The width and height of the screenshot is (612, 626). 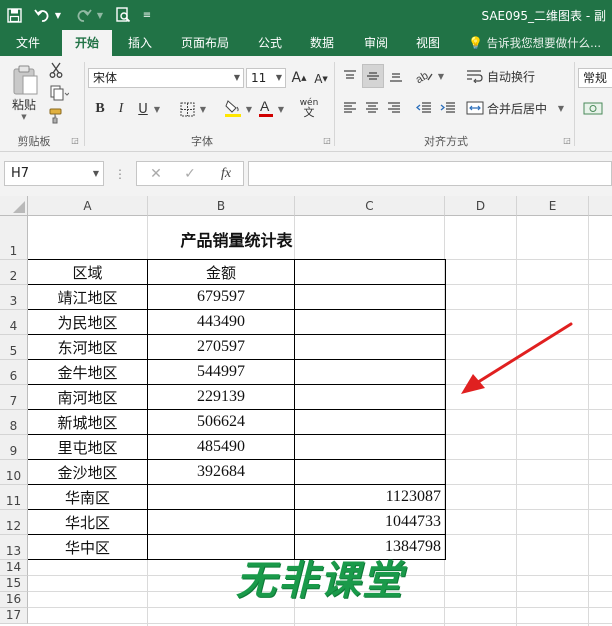 I want to click on insert-function-icon: fx, so click(x=226, y=174).